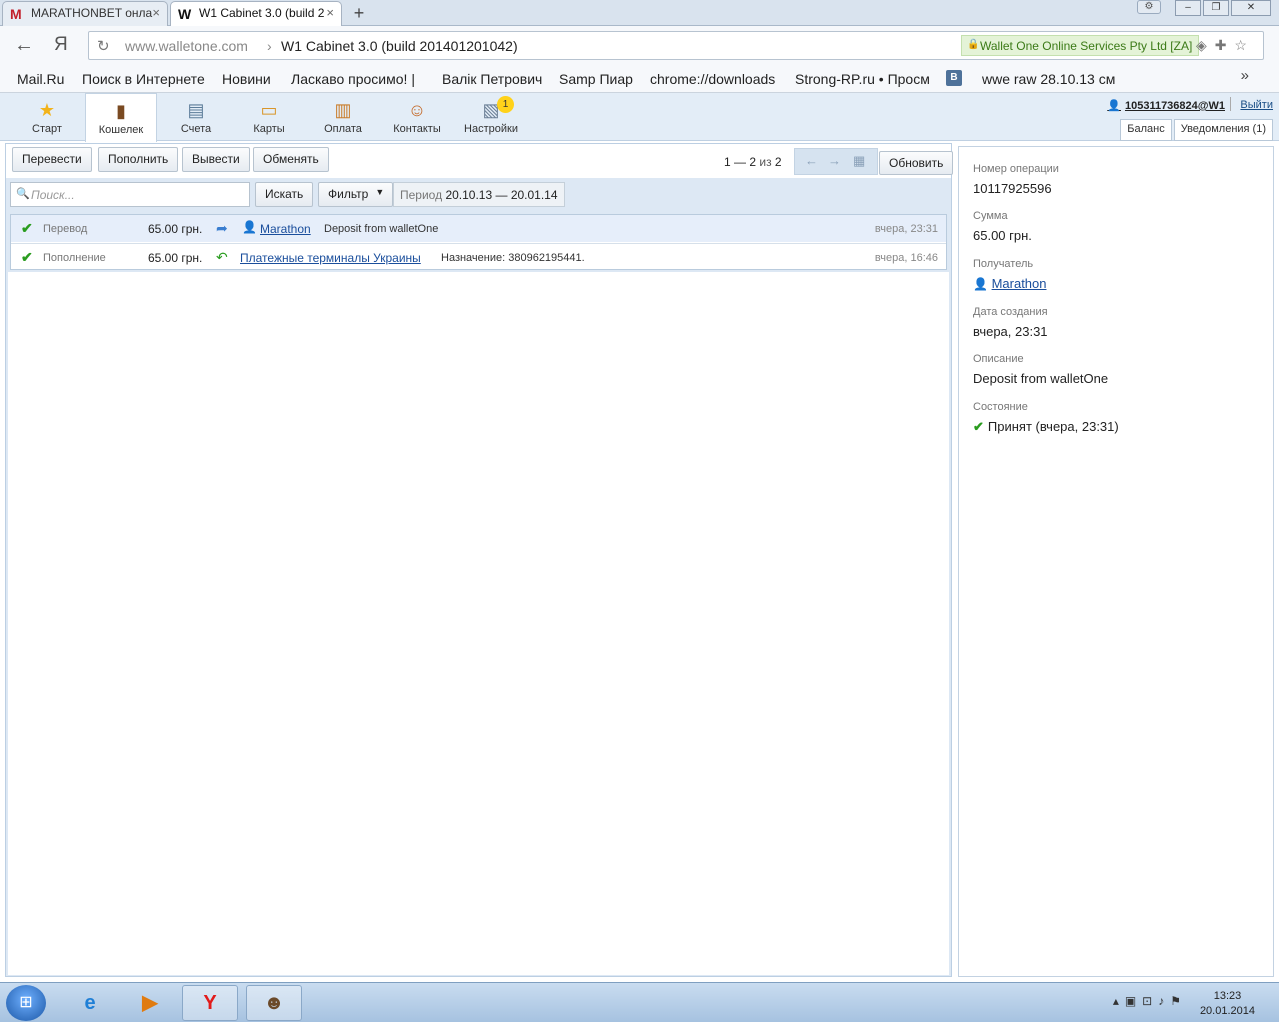 The width and height of the screenshot is (1279, 1022). I want to click on settings-gear-icon: ⚙, so click(1149, 7).